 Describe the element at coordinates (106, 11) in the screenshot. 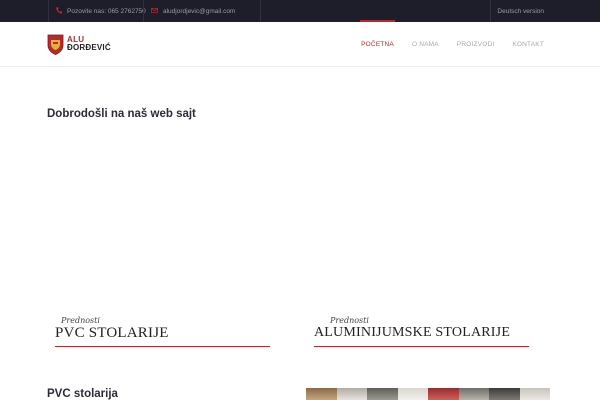

I see `phone-text: Pozovite nas: 065 2762750` at that location.